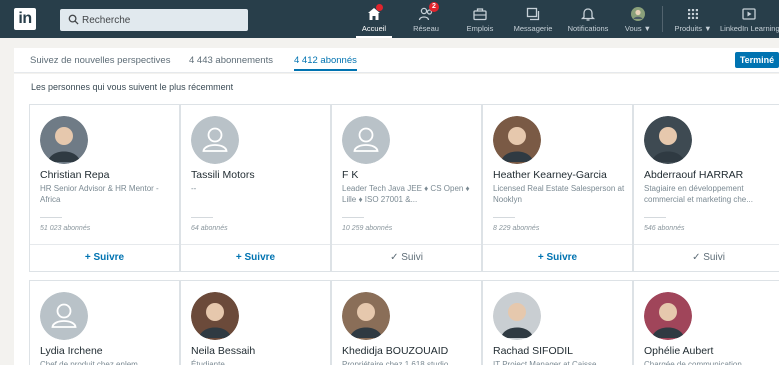 This screenshot has width=779, height=365. Describe the element at coordinates (693, 175) in the screenshot. I see `follower-name: Abderraouf HARRAR` at that location.